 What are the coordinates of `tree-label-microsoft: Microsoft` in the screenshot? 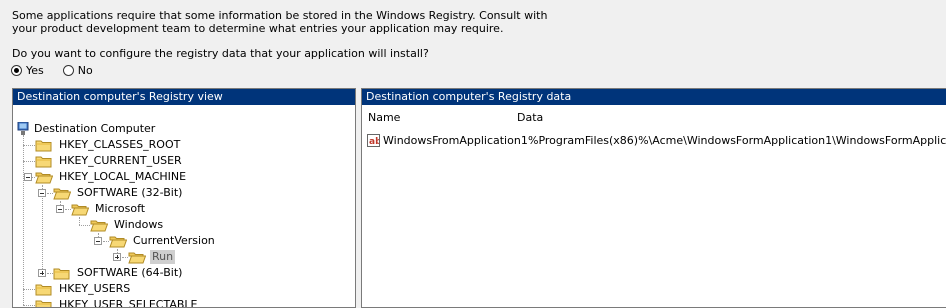 It's located at (120, 208).